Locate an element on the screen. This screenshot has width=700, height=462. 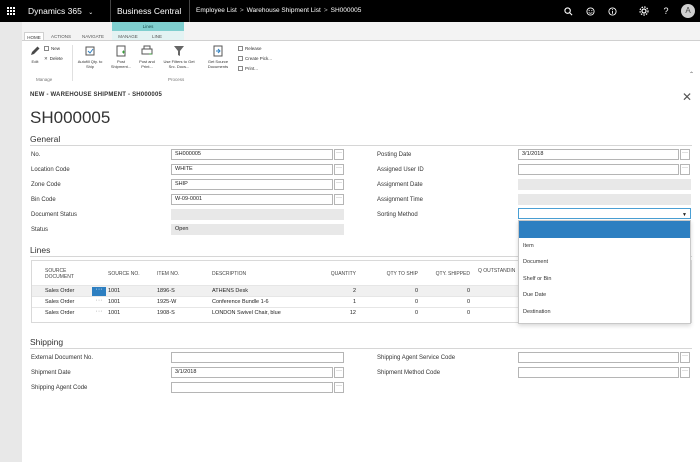
group-divider is located at coordinates (72, 63).